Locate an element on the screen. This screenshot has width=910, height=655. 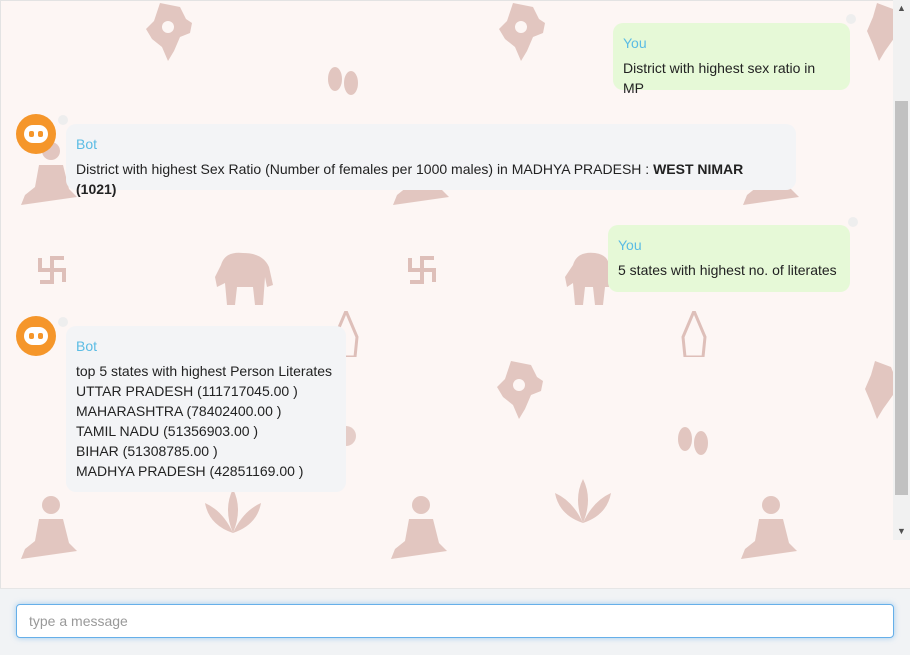
message-text: District with highest sex ratio in MP is located at coordinates (719, 78).